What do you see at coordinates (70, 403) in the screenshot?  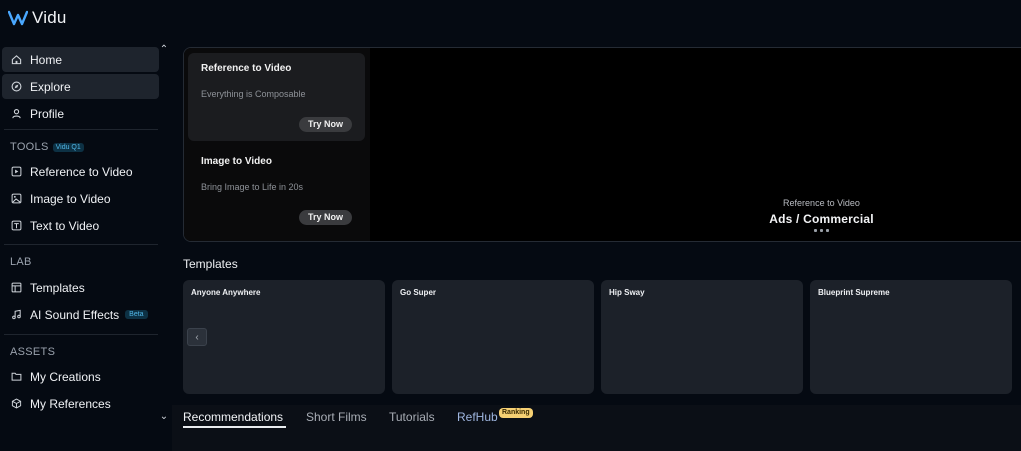 I see `sidebar-item-label: My References` at bounding box center [70, 403].